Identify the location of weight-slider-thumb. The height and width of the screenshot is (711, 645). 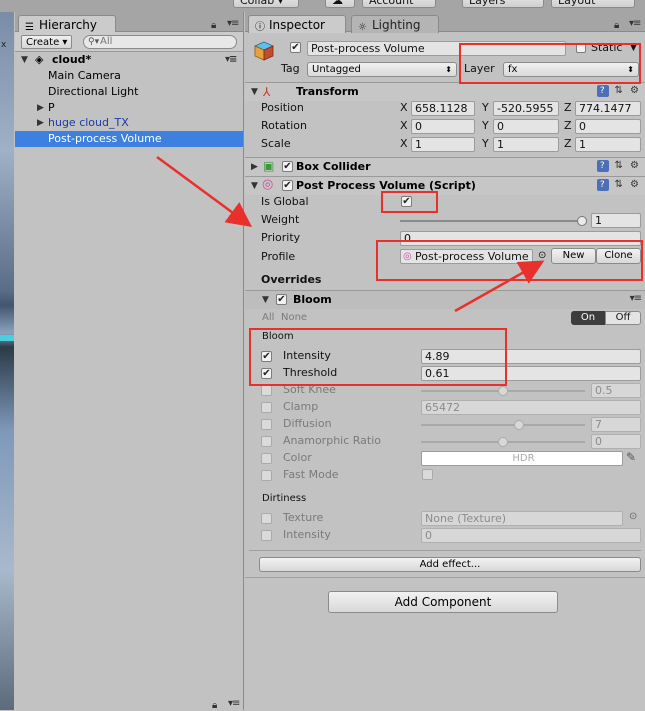
(582, 221).